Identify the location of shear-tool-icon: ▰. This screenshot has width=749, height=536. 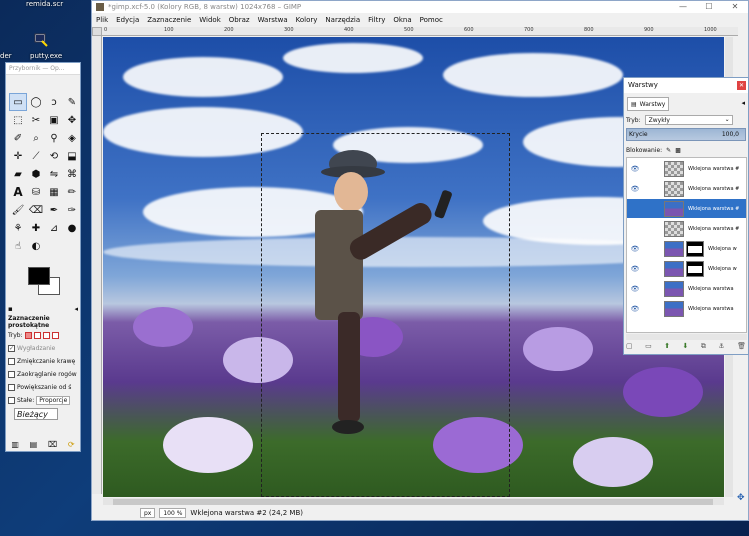
(18, 174).